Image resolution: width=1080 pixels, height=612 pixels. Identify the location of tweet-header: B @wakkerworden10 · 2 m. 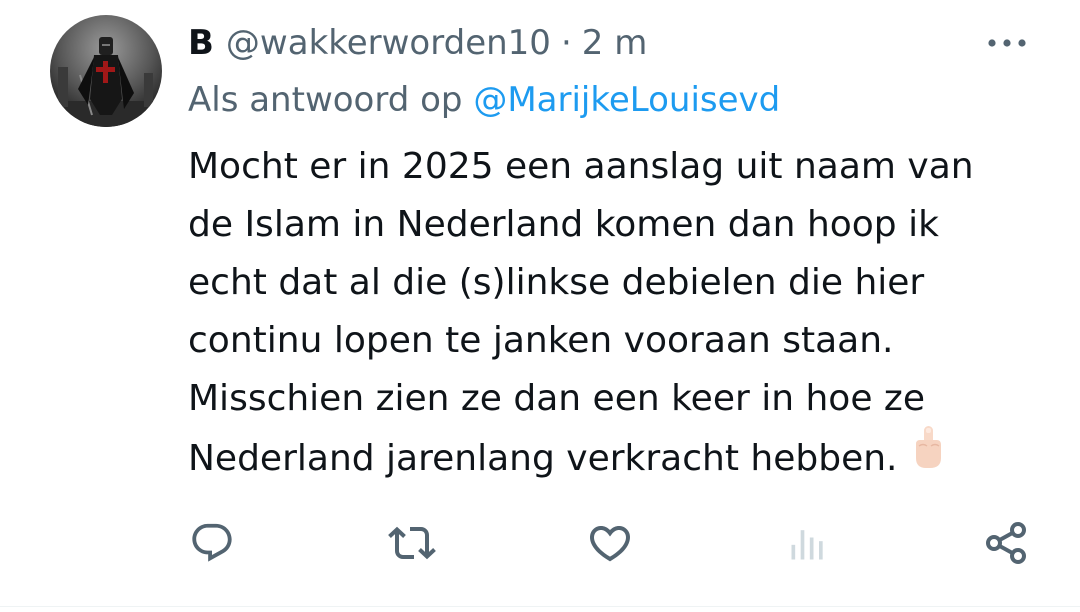
(417, 43).